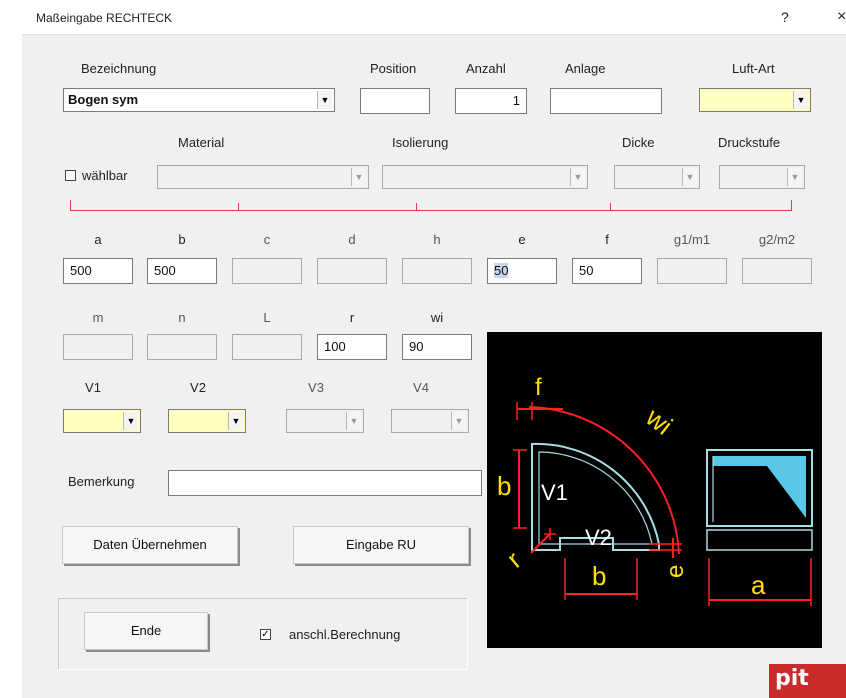 This screenshot has width=846, height=698. I want to click on dim-input-a: 500, so click(98, 271).